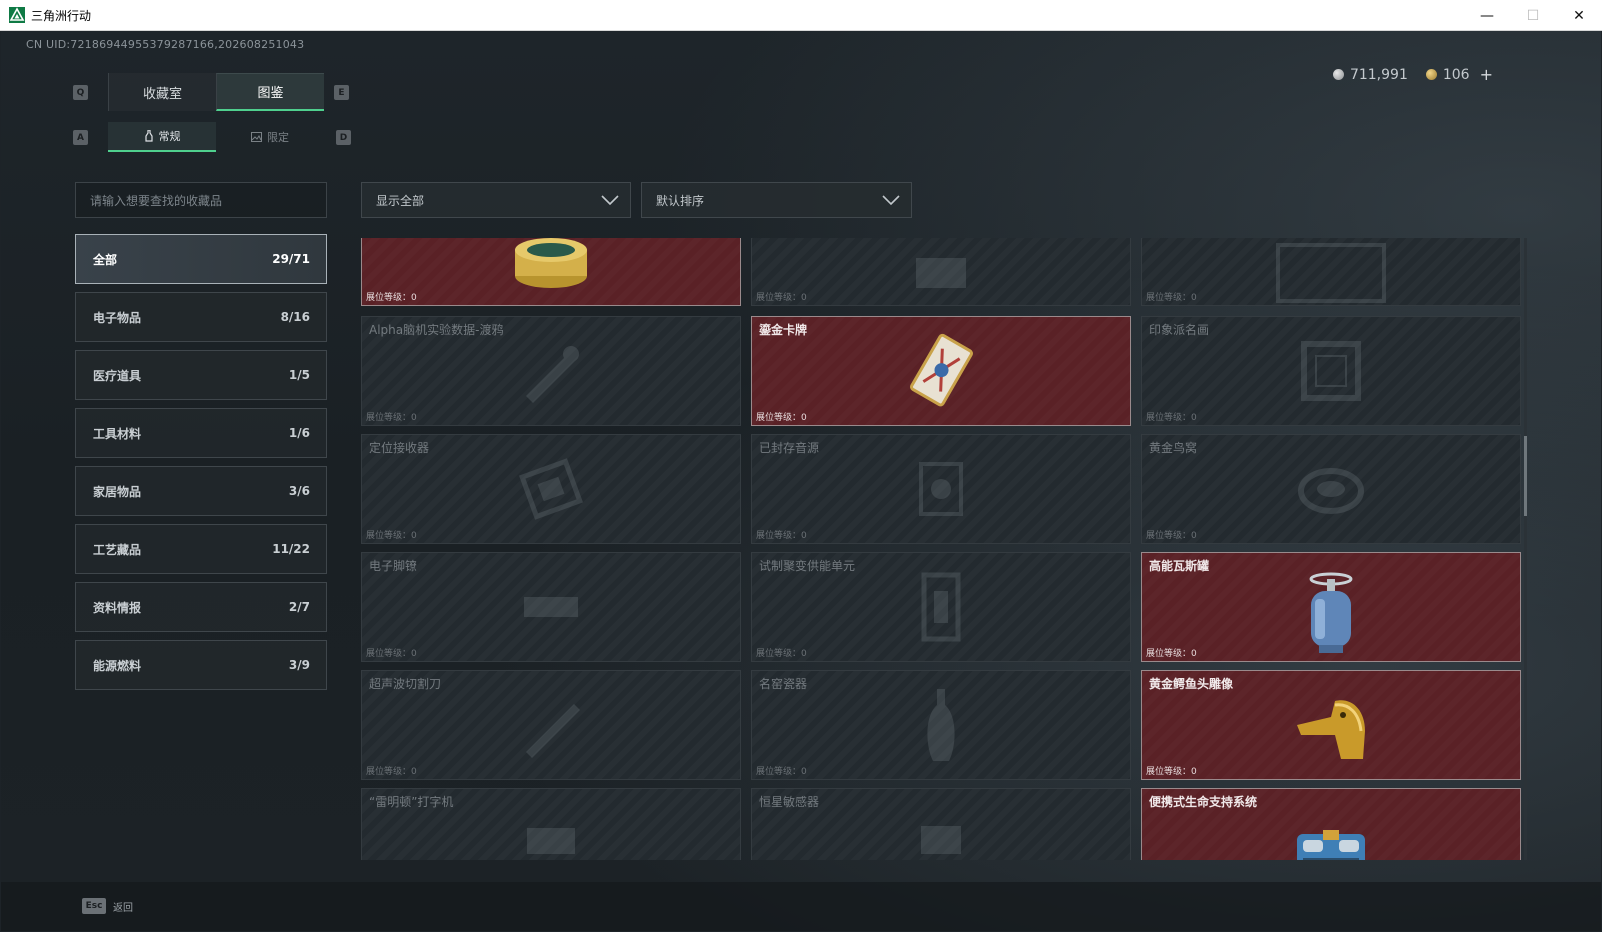 This screenshot has width=1602, height=932. Describe the element at coordinates (80, 92) in the screenshot. I see `key-hint-q: Q` at that location.